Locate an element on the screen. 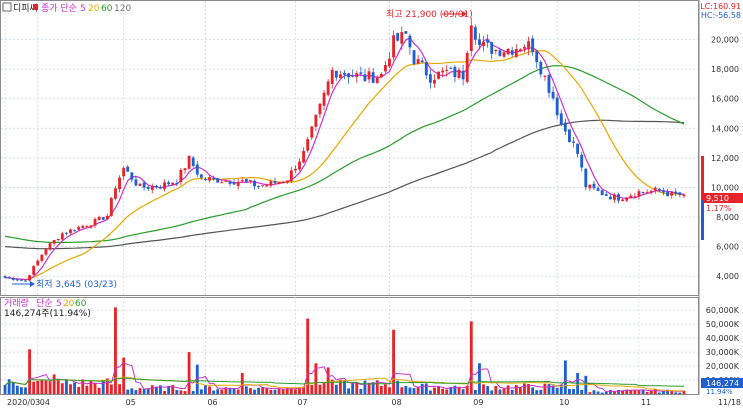 The height and width of the screenshot is (411, 743). legend-ma5: 5 is located at coordinates (83, 9).